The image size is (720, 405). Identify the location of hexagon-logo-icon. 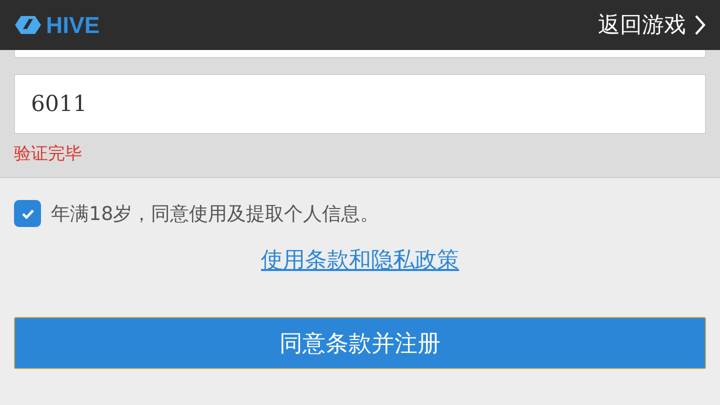
(28, 25).